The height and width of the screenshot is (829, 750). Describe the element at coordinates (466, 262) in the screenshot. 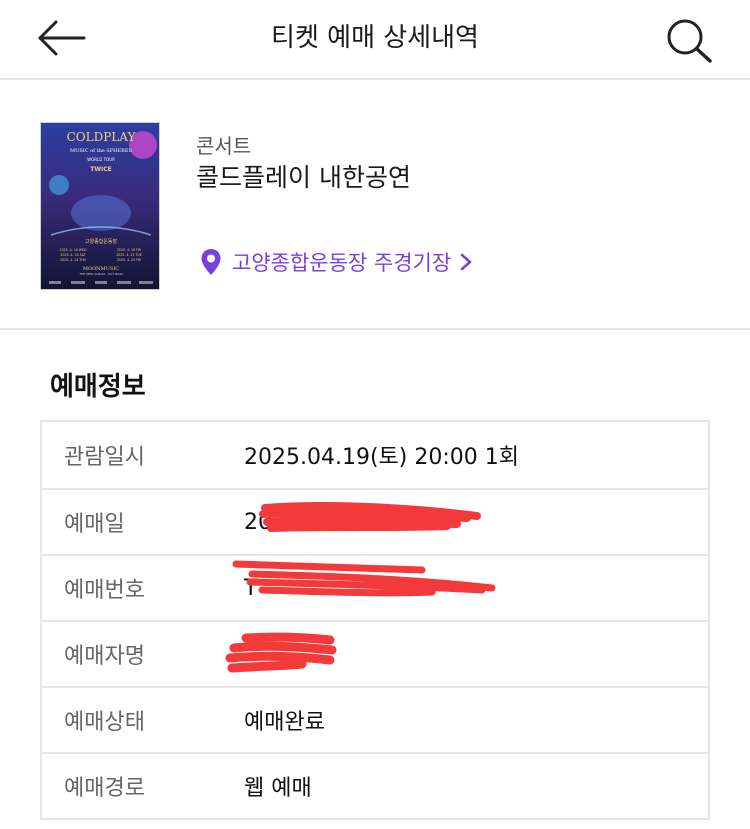

I see `chevron-right-icon` at that location.